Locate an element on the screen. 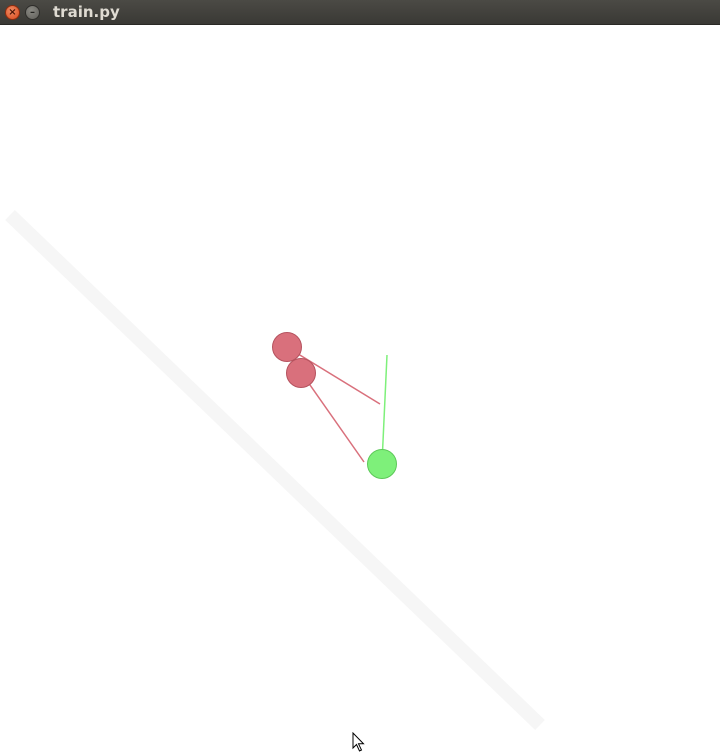  window-title: train.py is located at coordinates (86, 12).